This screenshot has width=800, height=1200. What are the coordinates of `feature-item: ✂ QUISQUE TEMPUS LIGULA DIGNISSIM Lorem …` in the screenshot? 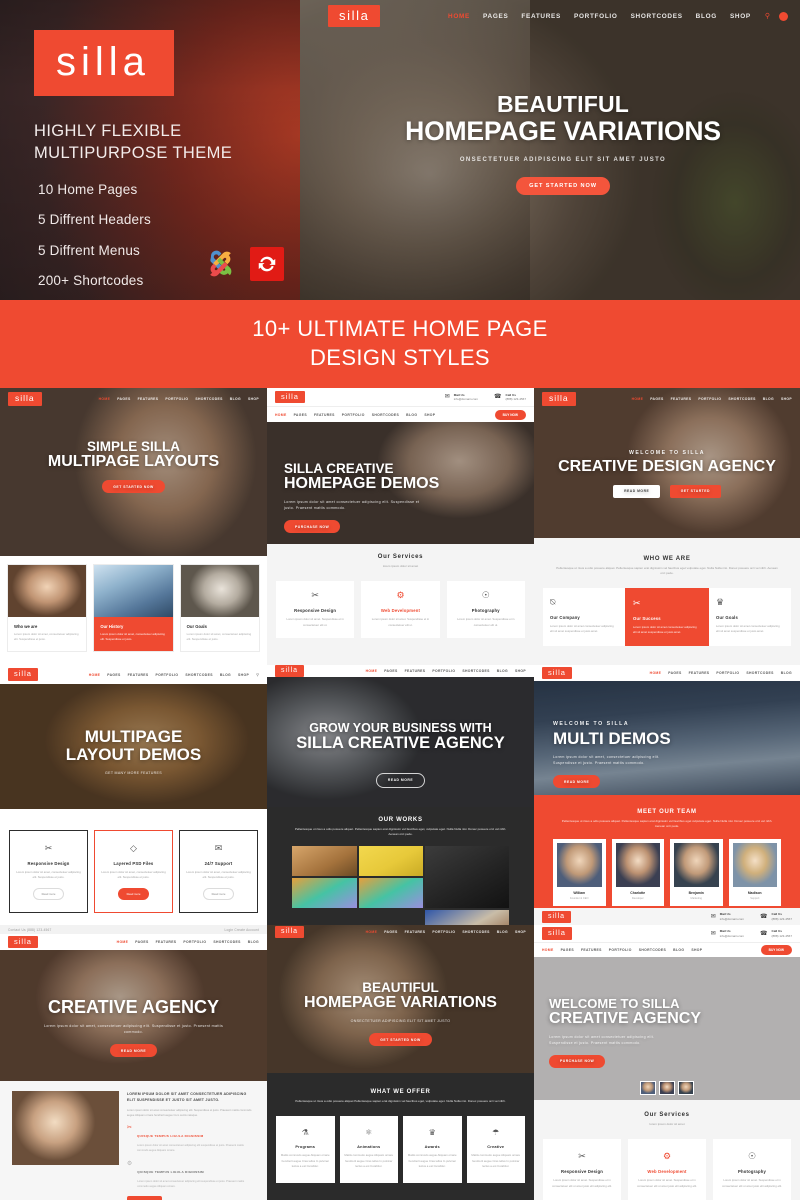 It's located at (191, 1139).